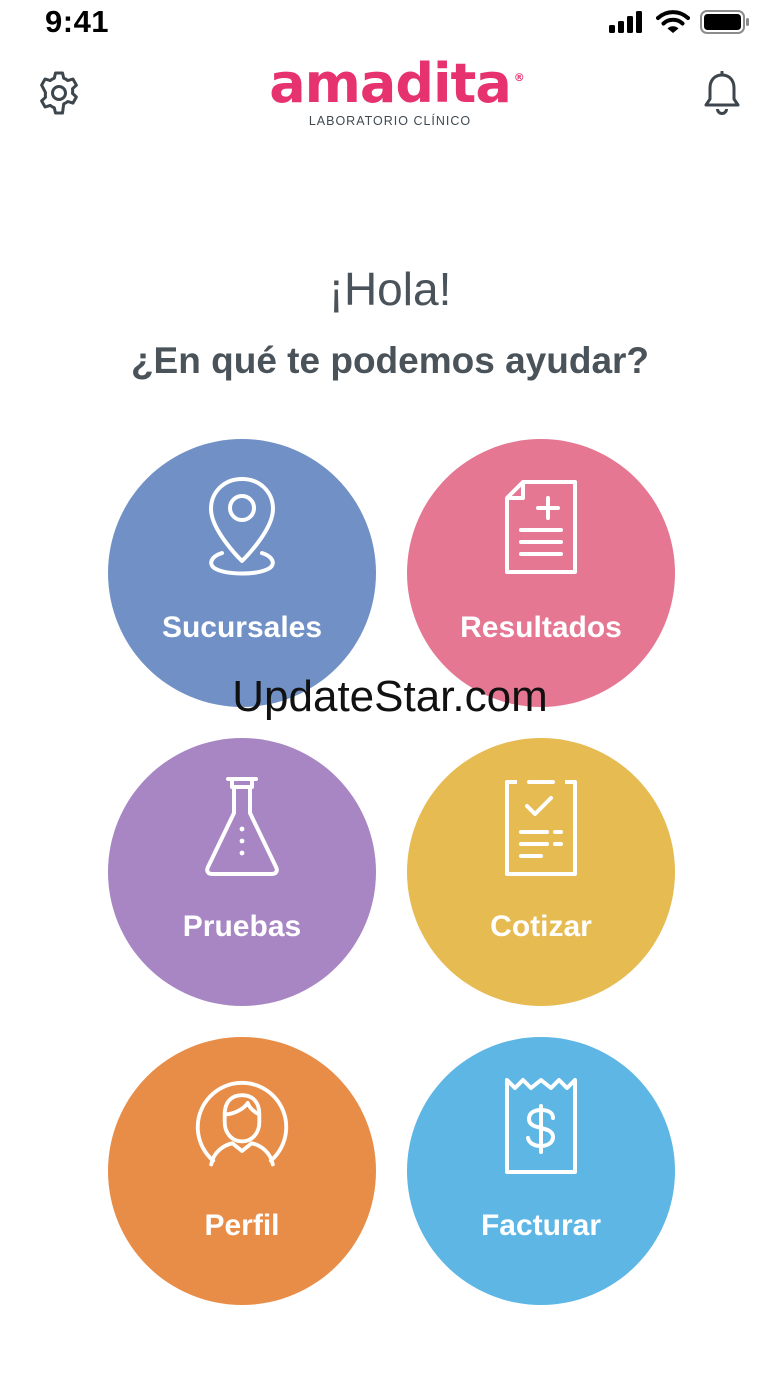 The image size is (780, 1387). I want to click on wifi-icon, so click(673, 21).